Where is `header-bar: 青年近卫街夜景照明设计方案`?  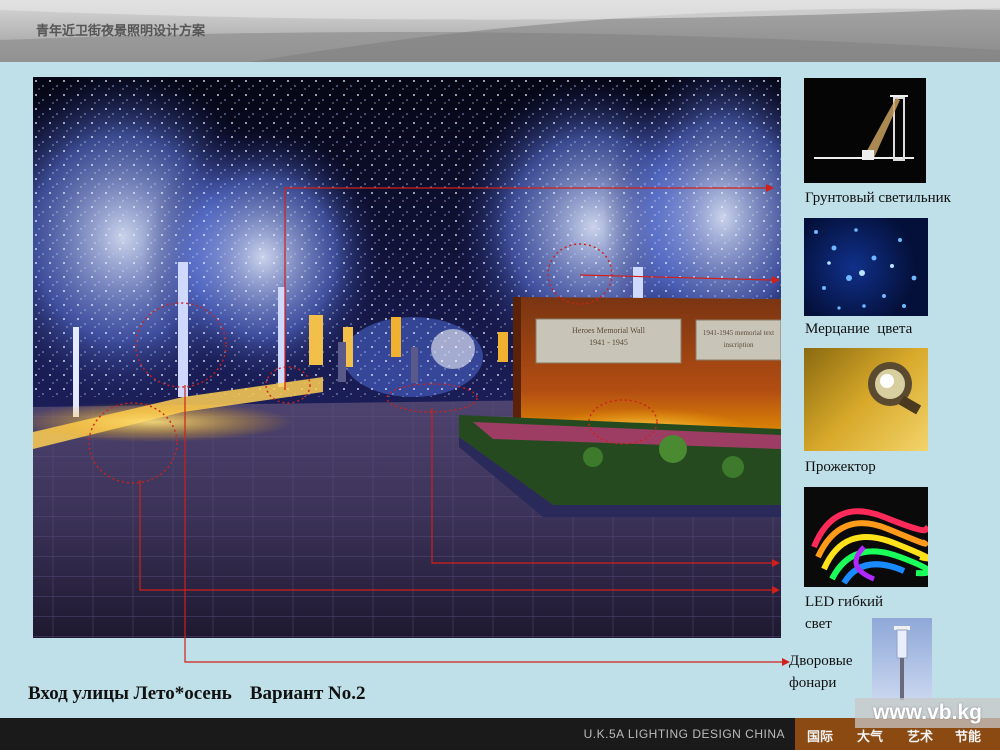 header-bar: 青年近卫街夜景照明设计方案 is located at coordinates (500, 31).